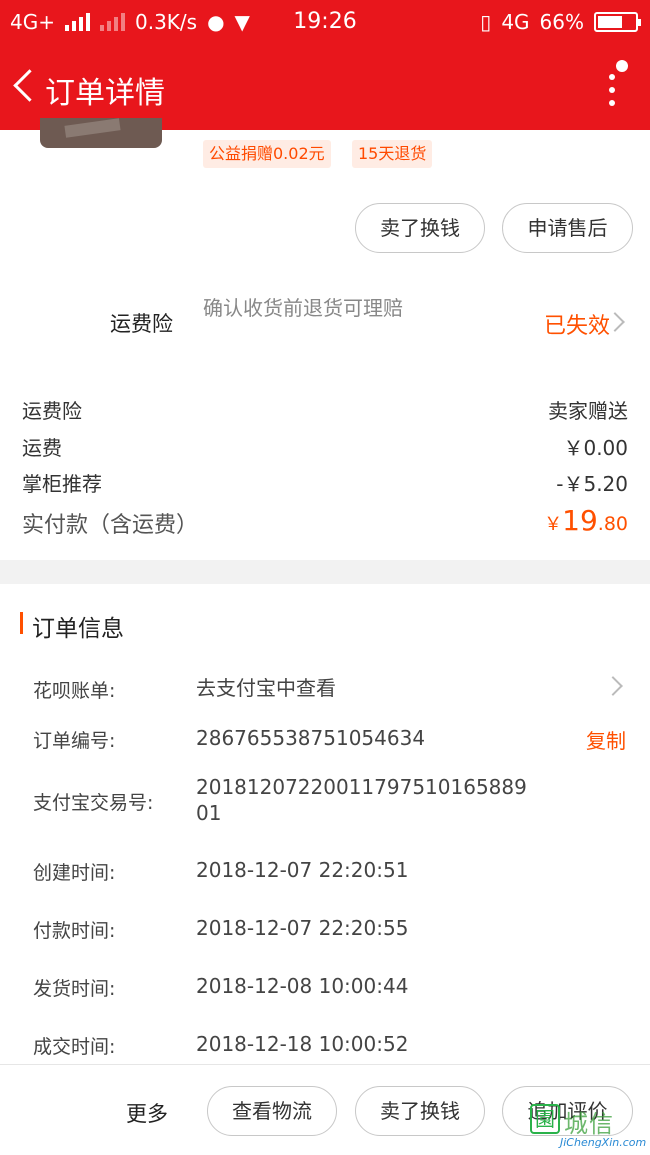 Image resolution: width=650 pixels, height=1155 pixels. What do you see at coordinates (302, 870) in the screenshot?
I see `created-time-value: 2018-12-07 22:20:51` at bounding box center [302, 870].